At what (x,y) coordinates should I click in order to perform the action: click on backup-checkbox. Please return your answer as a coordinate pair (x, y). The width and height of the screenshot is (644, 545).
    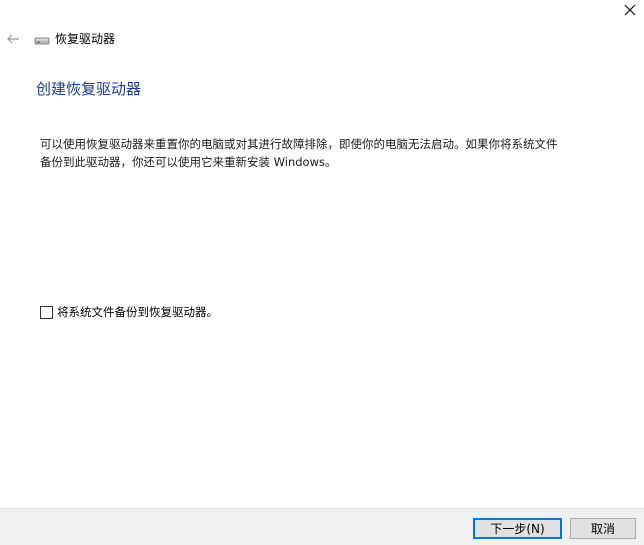
    Looking at the image, I should click on (46, 312).